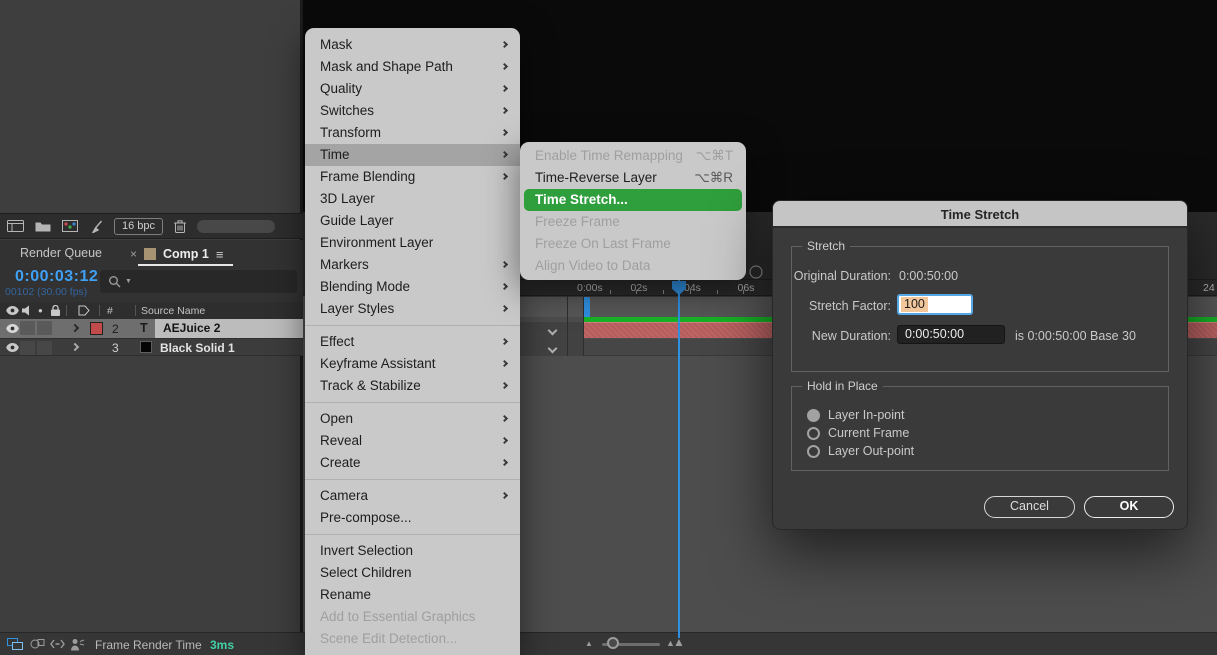 This screenshot has height=655, width=1217. Describe the element at coordinates (344, 495) in the screenshot. I see `menu-item-label: Camera` at that location.